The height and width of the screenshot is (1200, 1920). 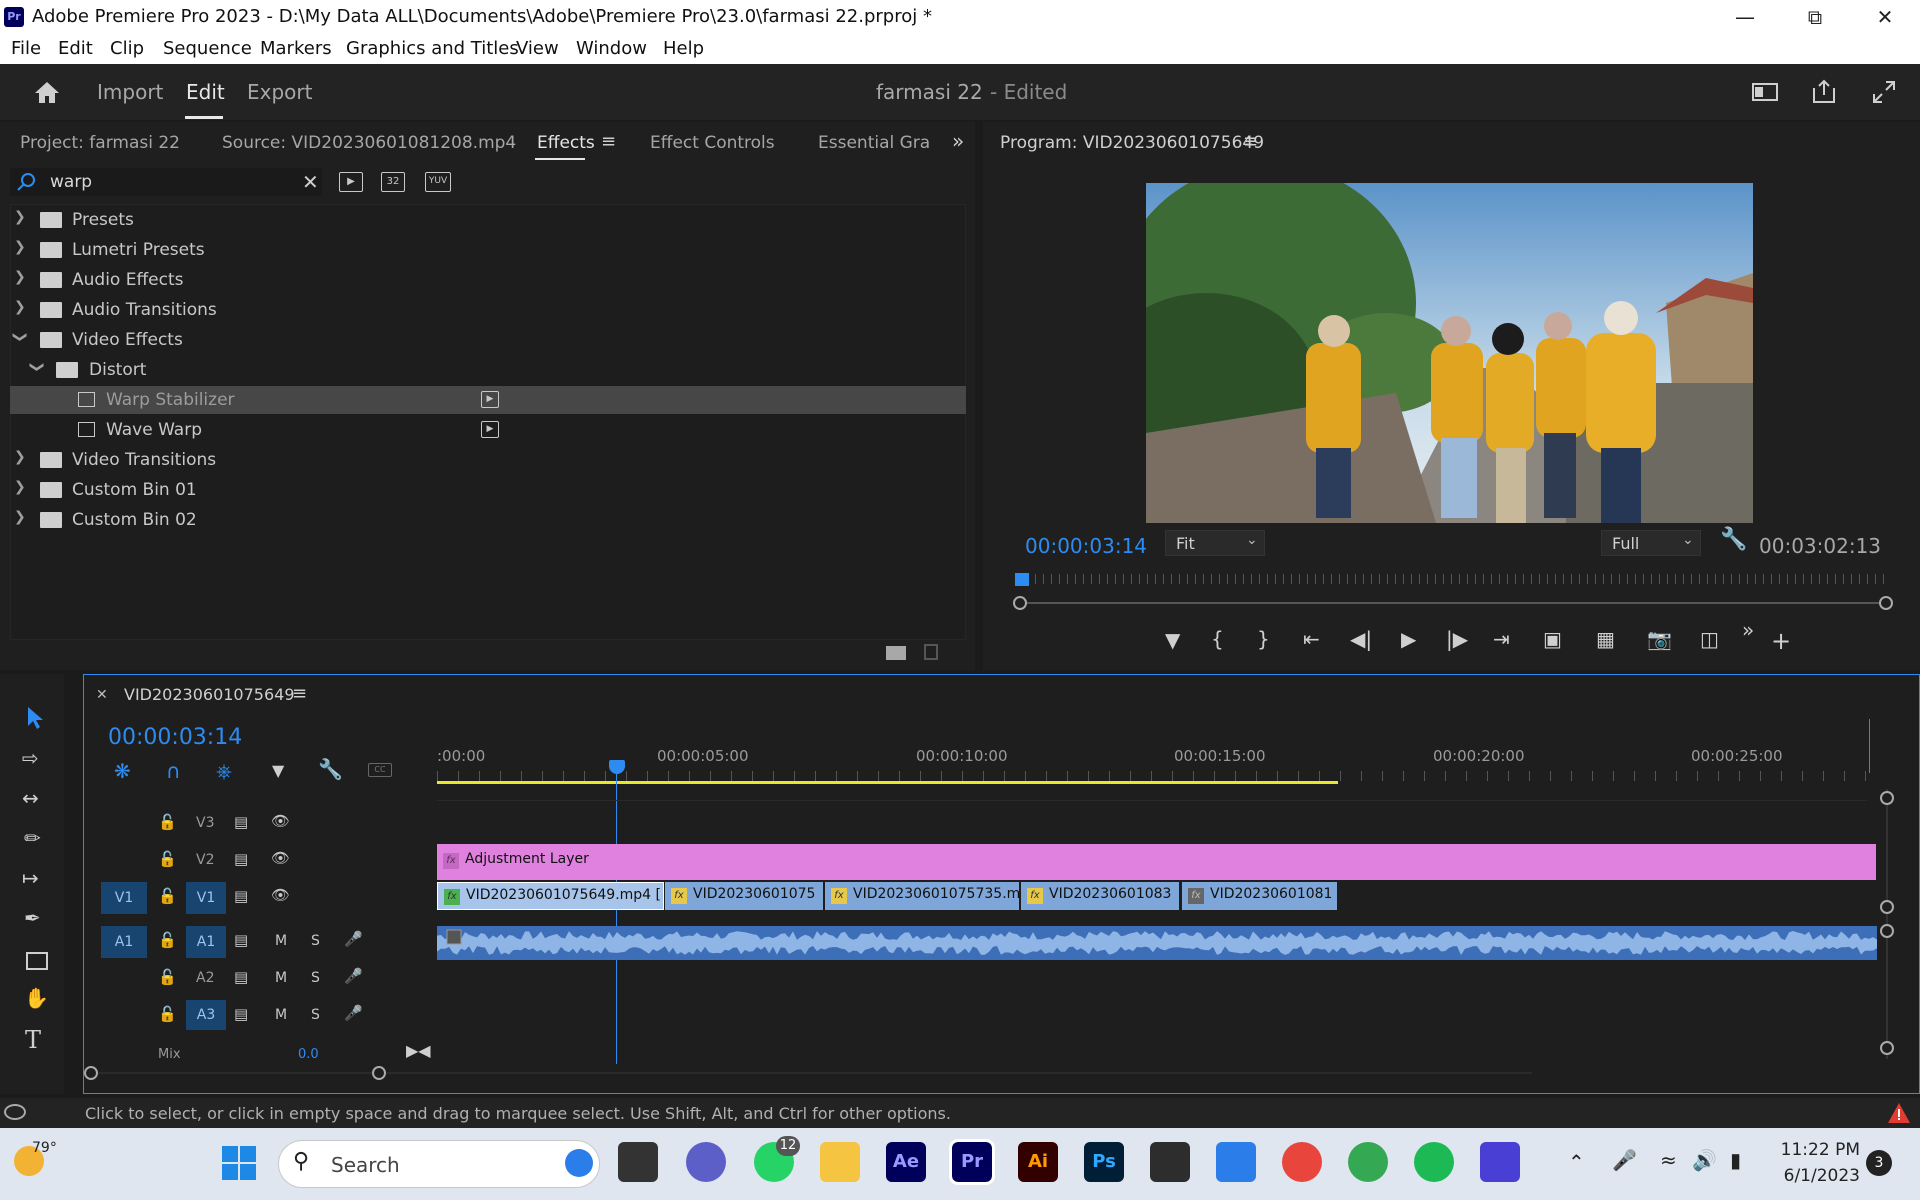 What do you see at coordinates (812, 1073) in the screenshot?
I see `horizontal-scrollbar` at bounding box center [812, 1073].